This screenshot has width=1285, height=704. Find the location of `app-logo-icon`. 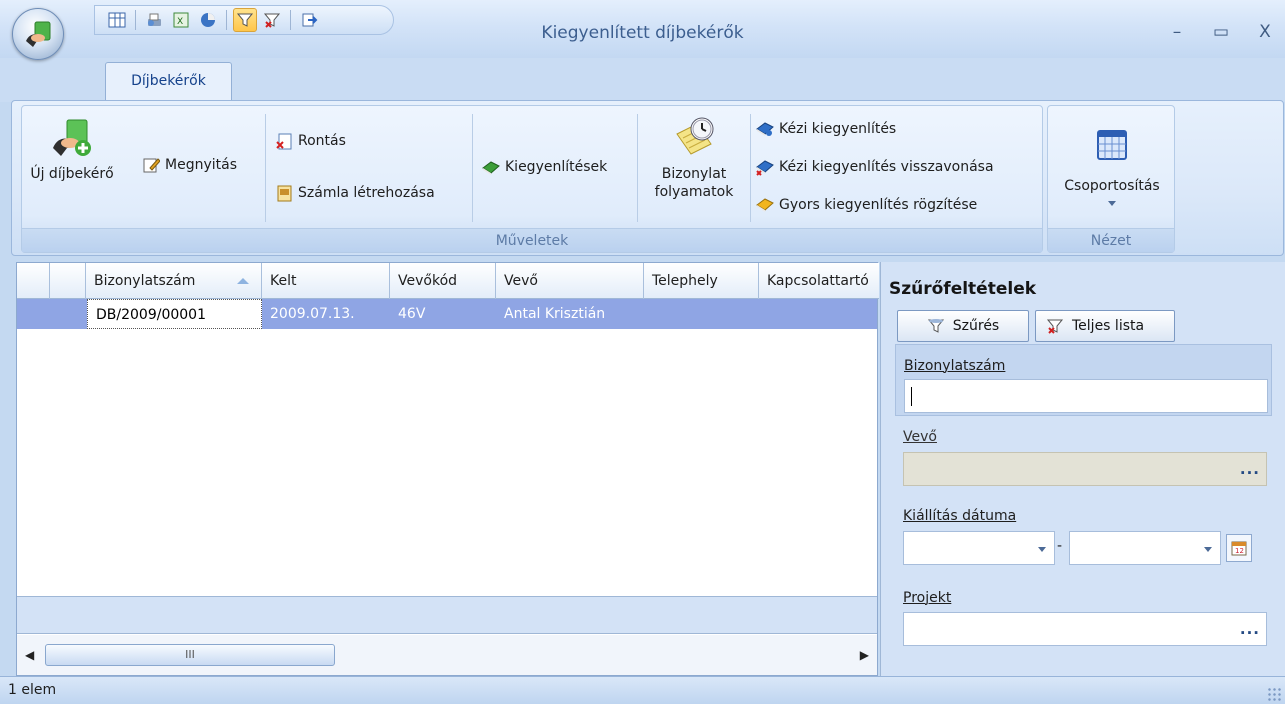

app-logo-icon is located at coordinates (38, 34).